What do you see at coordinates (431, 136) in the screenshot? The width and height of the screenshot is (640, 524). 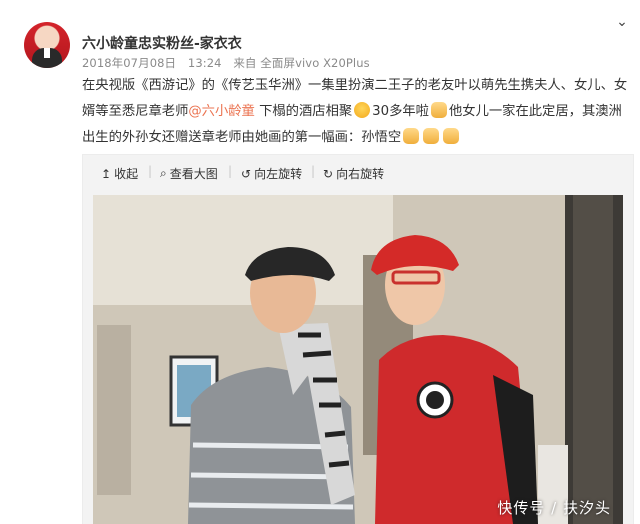 I see `ok-hand-emoji-icon` at bounding box center [431, 136].